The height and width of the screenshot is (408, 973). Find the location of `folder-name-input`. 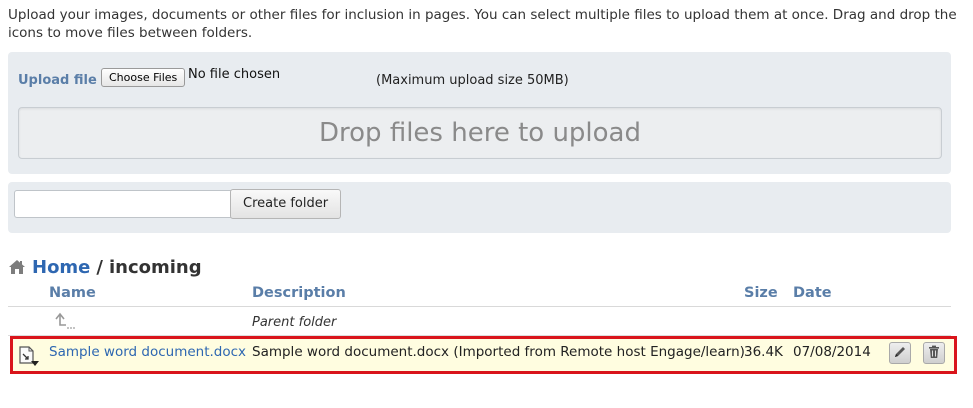

folder-name-input is located at coordinates (125, 204).